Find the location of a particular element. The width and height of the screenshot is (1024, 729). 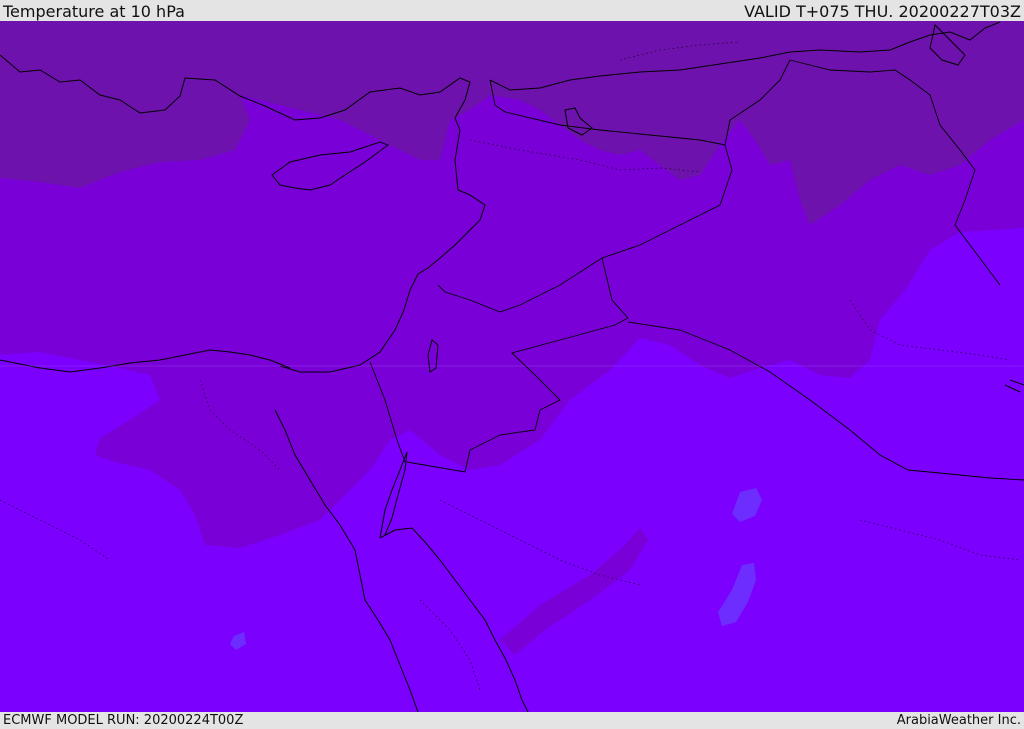

map-title: Temperature at 10 hPa is located at coordinates (94, 11).